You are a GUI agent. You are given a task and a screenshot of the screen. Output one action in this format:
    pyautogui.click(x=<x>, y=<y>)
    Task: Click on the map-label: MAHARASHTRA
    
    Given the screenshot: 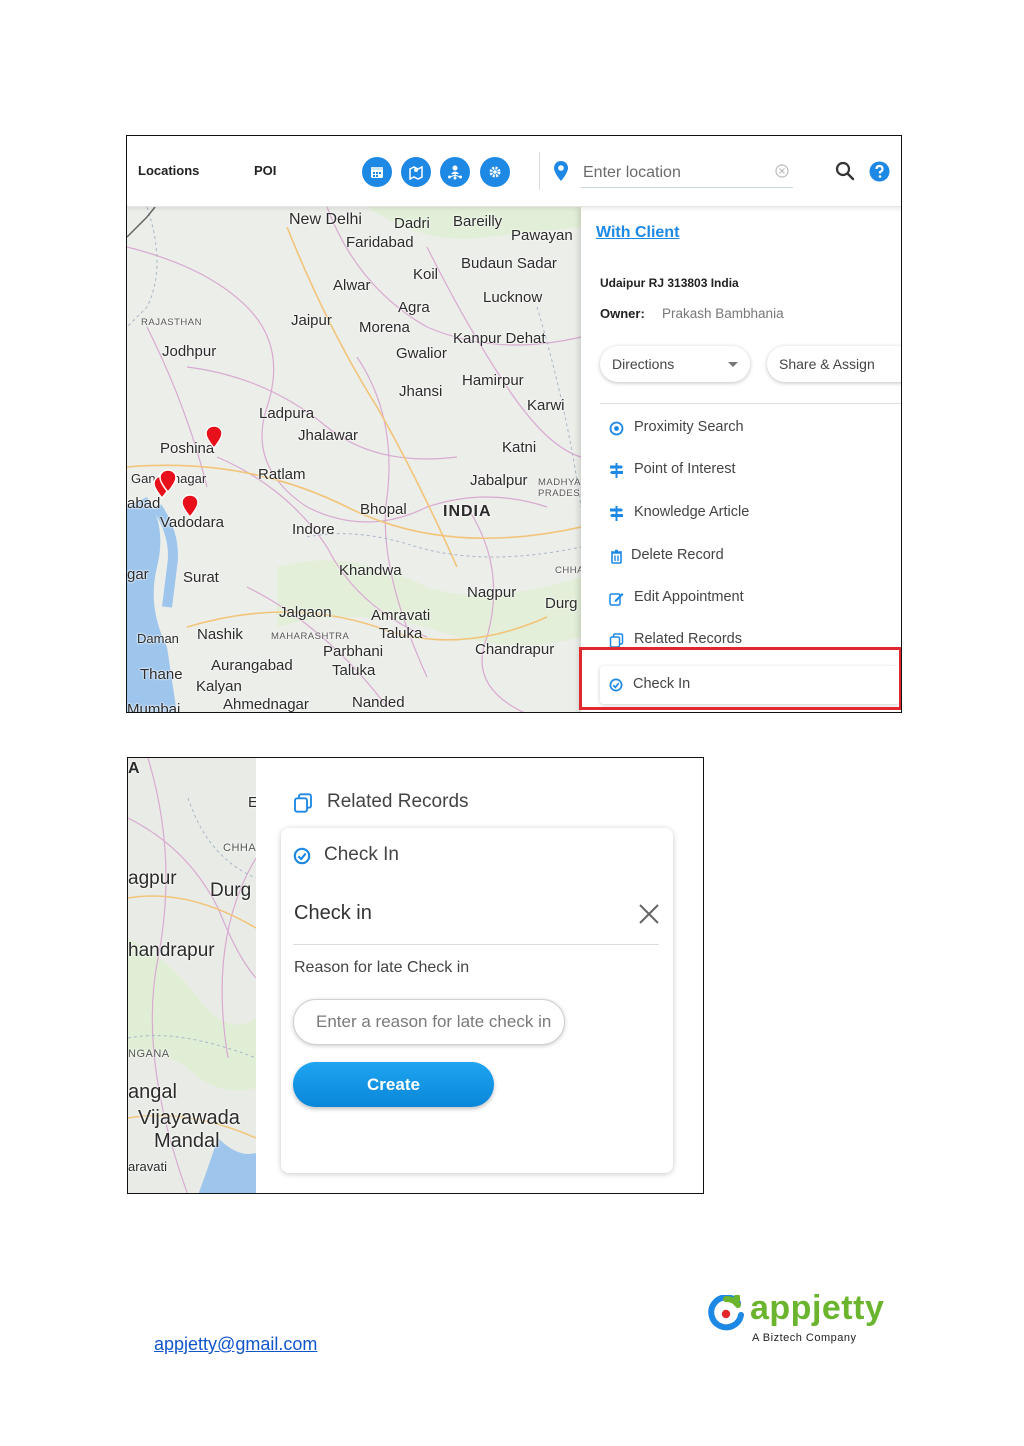 What is the action you would take?
    pyautogui.click(x=310, y=636)
    